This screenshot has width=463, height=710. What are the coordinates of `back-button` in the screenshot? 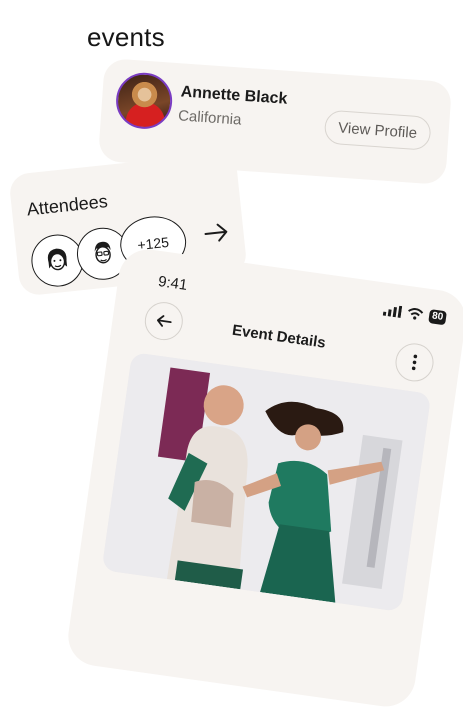 It's located at (164, 321).